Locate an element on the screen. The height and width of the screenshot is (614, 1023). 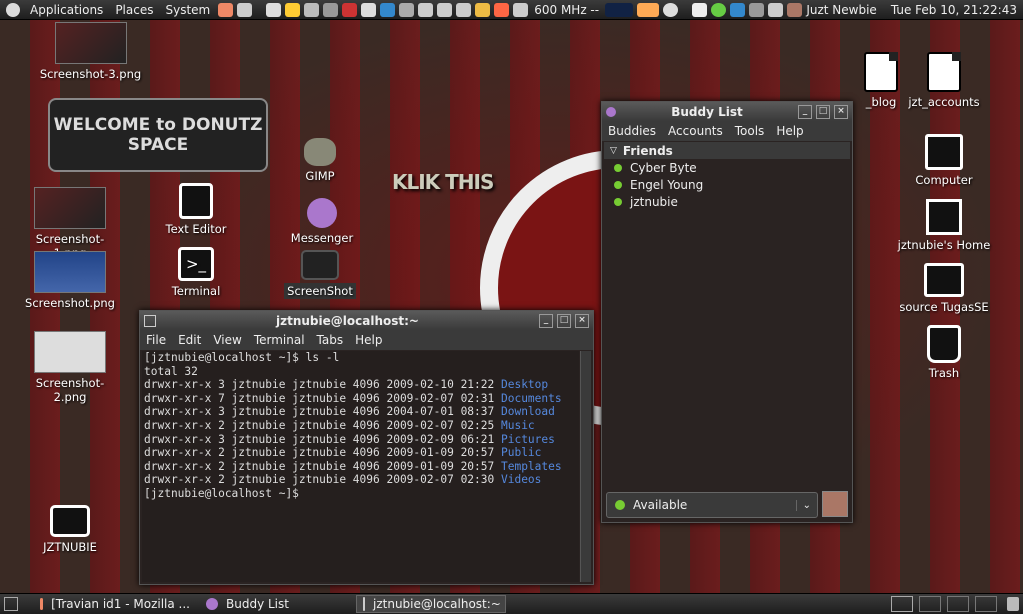
status-label: Available is located at coordinates (660, 505).